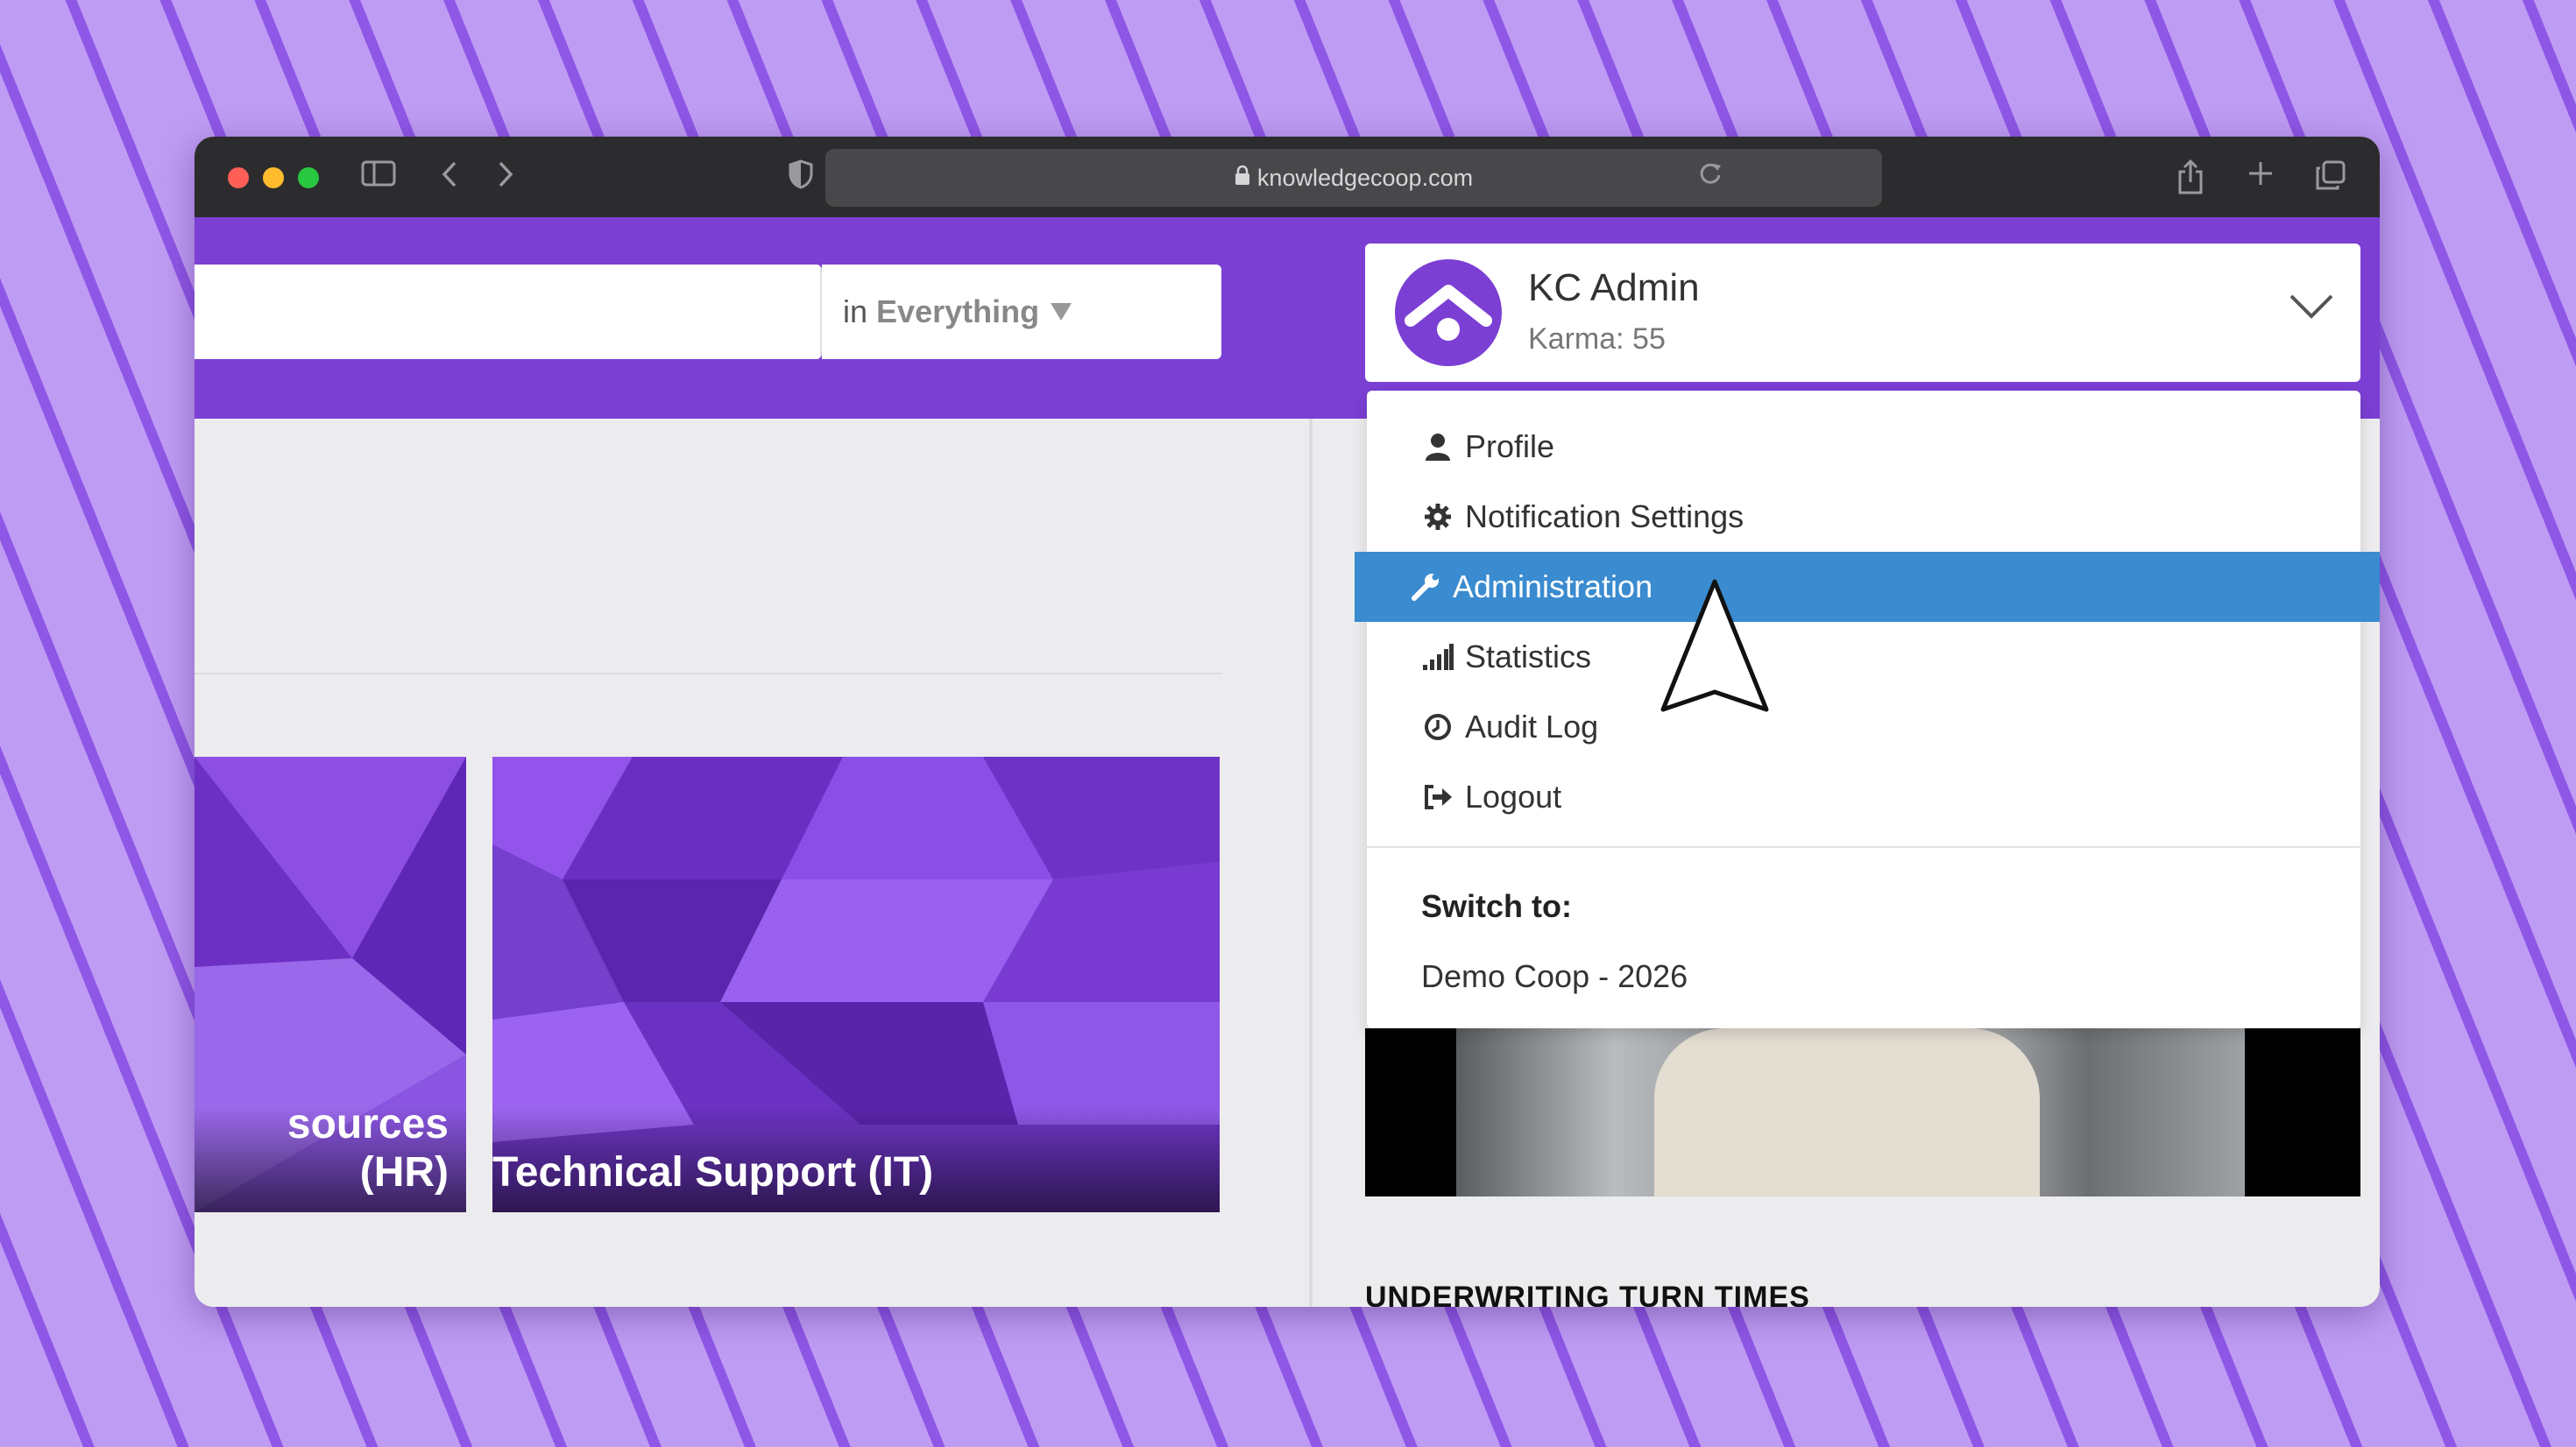  What do you see at coordinates (801, 178) in the screenshot?
I see `privacy-shield-icon` at bounding box center [801, 178].